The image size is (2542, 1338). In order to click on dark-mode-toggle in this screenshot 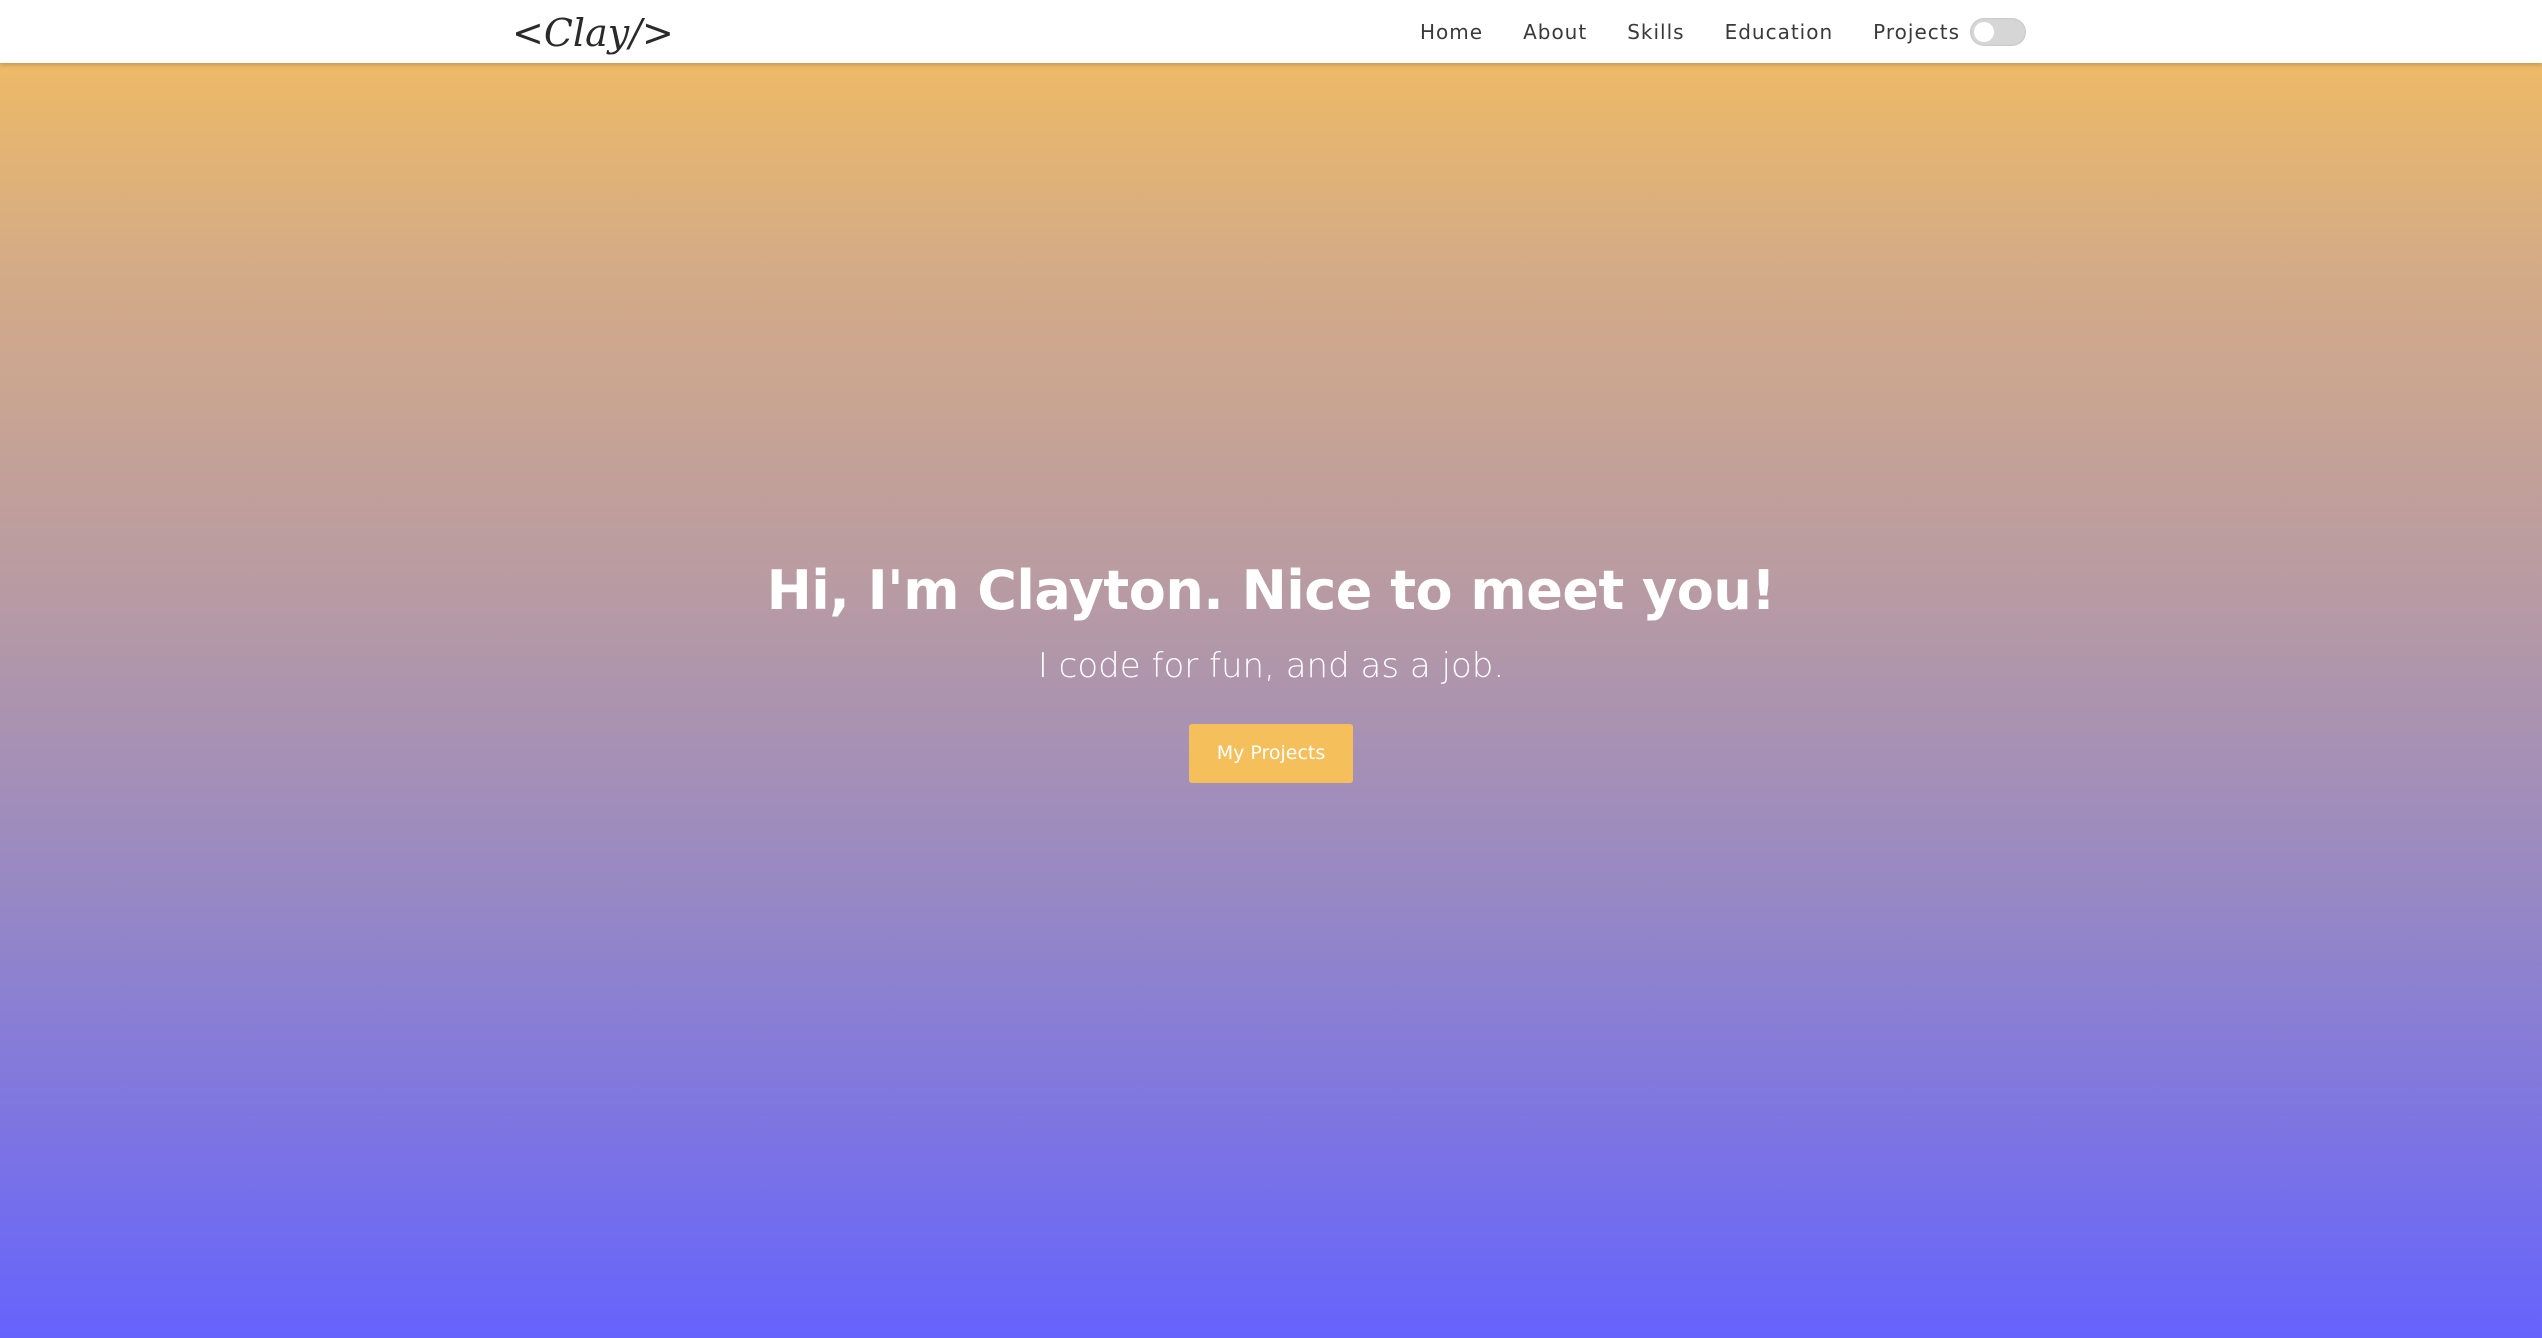, I will do `click(1998, 32)`.